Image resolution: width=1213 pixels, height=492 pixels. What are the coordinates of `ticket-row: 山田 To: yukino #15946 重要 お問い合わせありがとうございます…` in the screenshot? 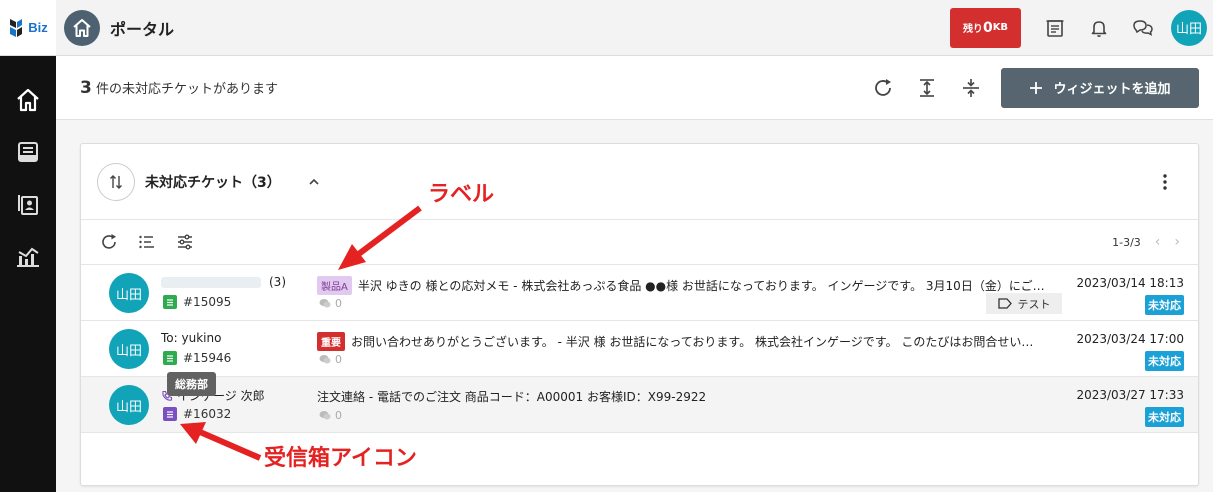 It's located at (639, 349).